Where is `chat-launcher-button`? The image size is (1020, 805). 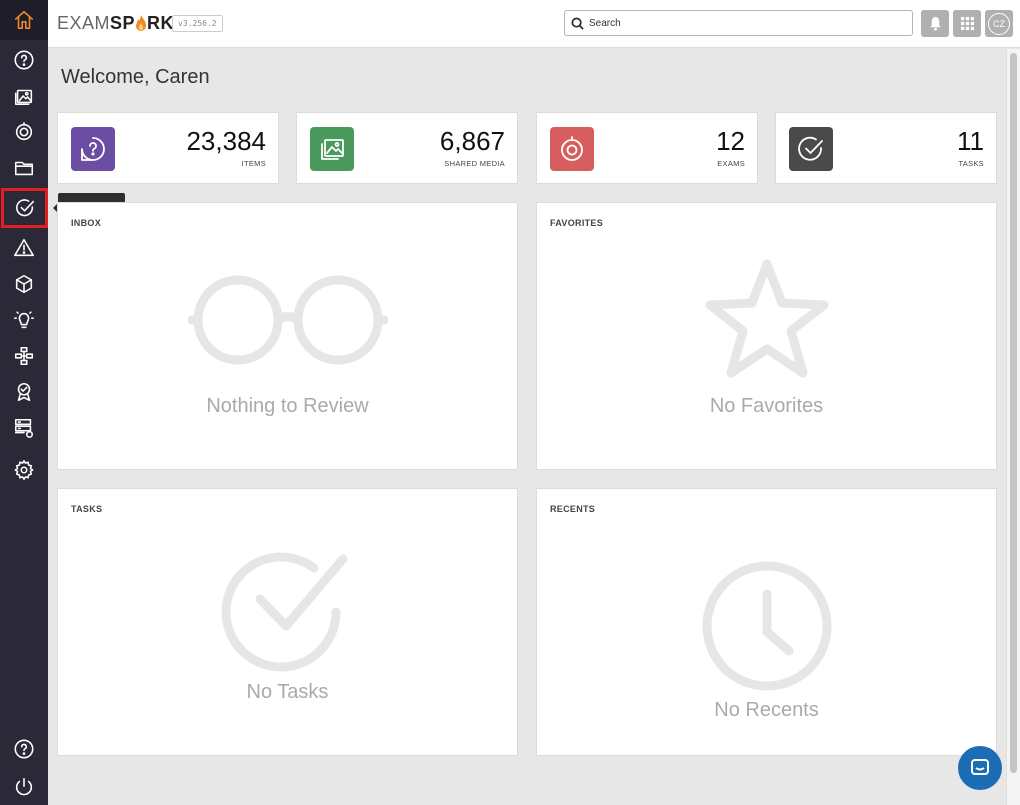
chat-launcher-button is located at coordinates (980, 768).